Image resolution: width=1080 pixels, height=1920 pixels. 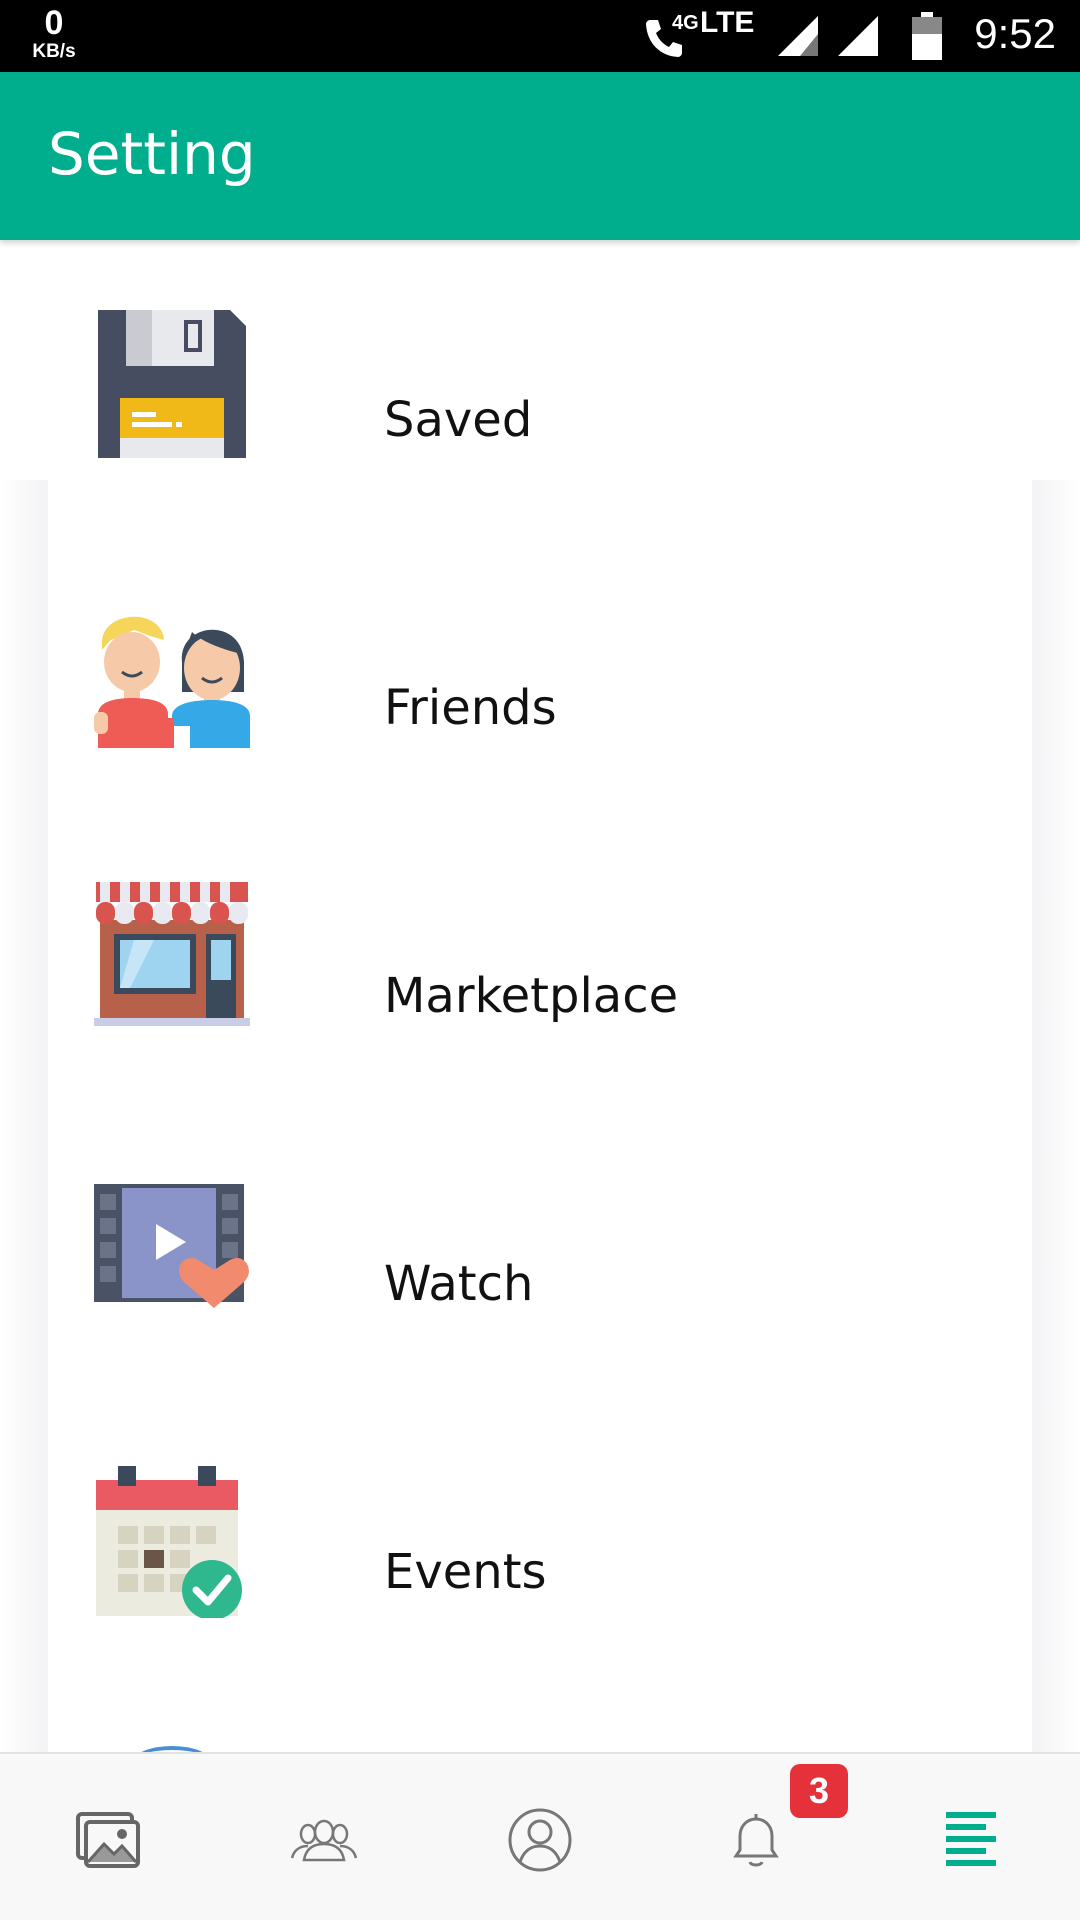 What do you see at coordinates (540, 36) in the screenshot?
I see `status-bar: 0 KB/s 4G LTE 9:52` at bounding box center [540, 36].